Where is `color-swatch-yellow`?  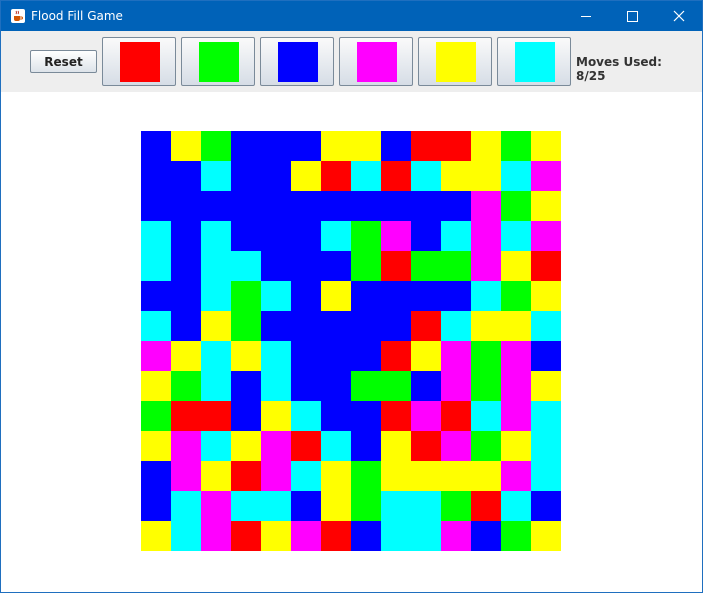
color-swatch-yellow is located at coordinates (456, 62).